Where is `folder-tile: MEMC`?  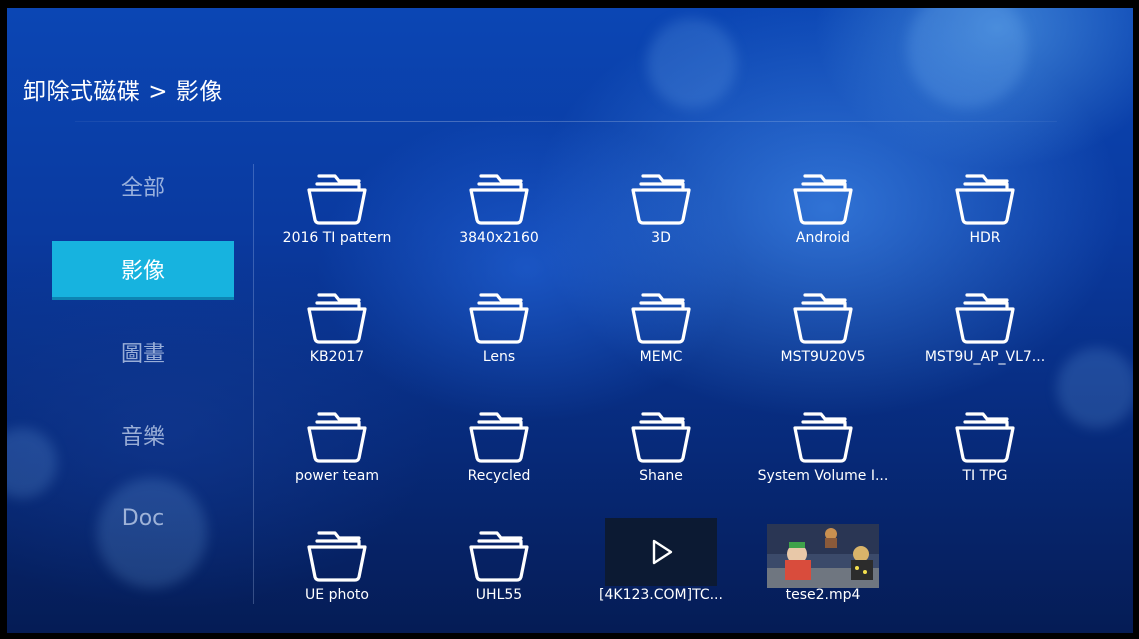 folder-tile: MEMC is located at coordinates (661, 334).